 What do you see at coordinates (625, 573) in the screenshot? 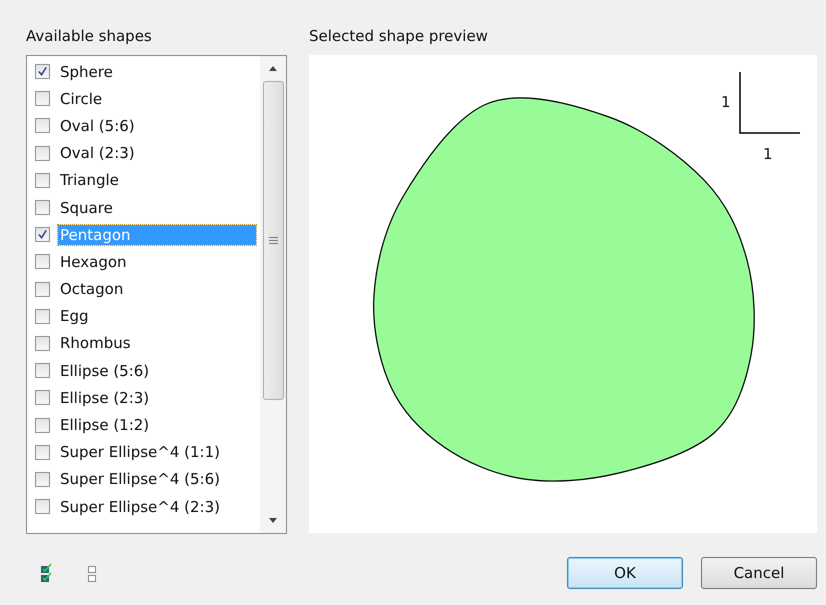
I see `dialog-button: OK` at bounding box center [625, 573].